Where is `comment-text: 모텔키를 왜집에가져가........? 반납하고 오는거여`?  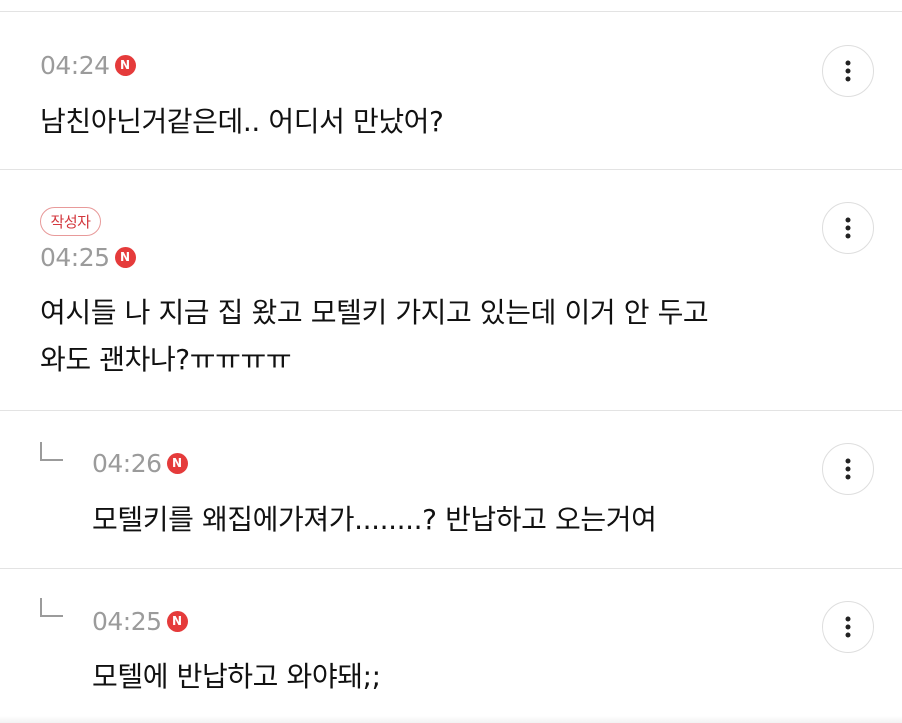 comment-text: 모텔키를 왜집에가져가........? 반납하고 오는거여 is located at coordinates (374, 519).